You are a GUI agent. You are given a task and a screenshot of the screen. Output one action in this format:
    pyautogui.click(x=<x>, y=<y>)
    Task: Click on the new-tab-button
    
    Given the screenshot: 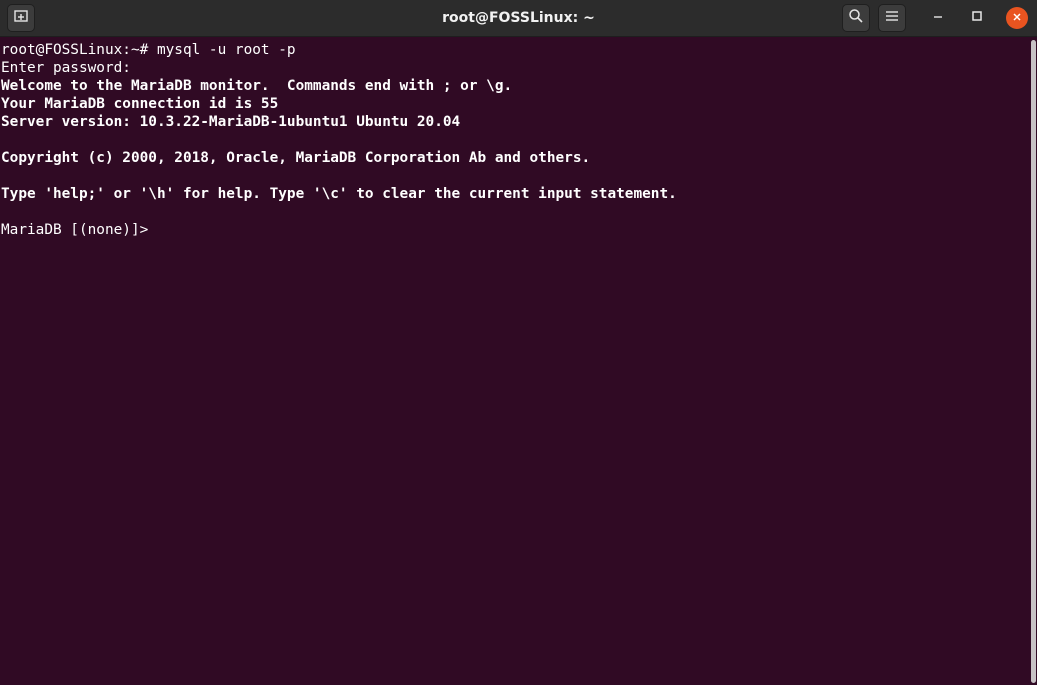 What is the action you would take?
    pyautogui.click(x=21, y=18)
    